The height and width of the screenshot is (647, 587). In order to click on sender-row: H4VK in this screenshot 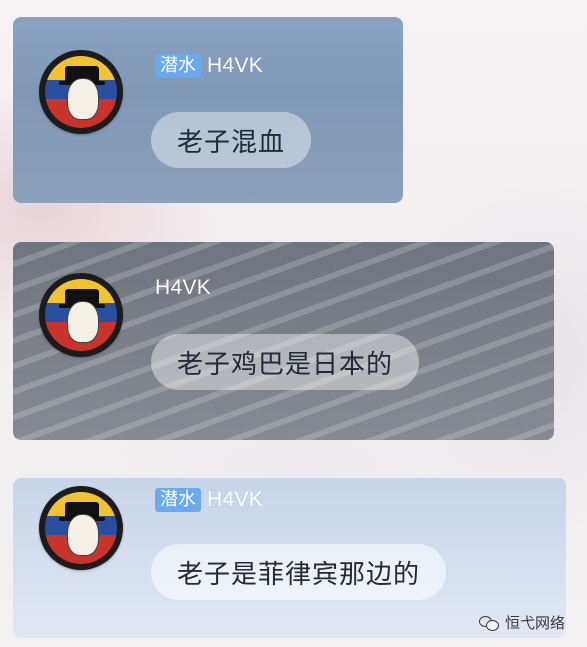, I will do `click(183, 288)`.